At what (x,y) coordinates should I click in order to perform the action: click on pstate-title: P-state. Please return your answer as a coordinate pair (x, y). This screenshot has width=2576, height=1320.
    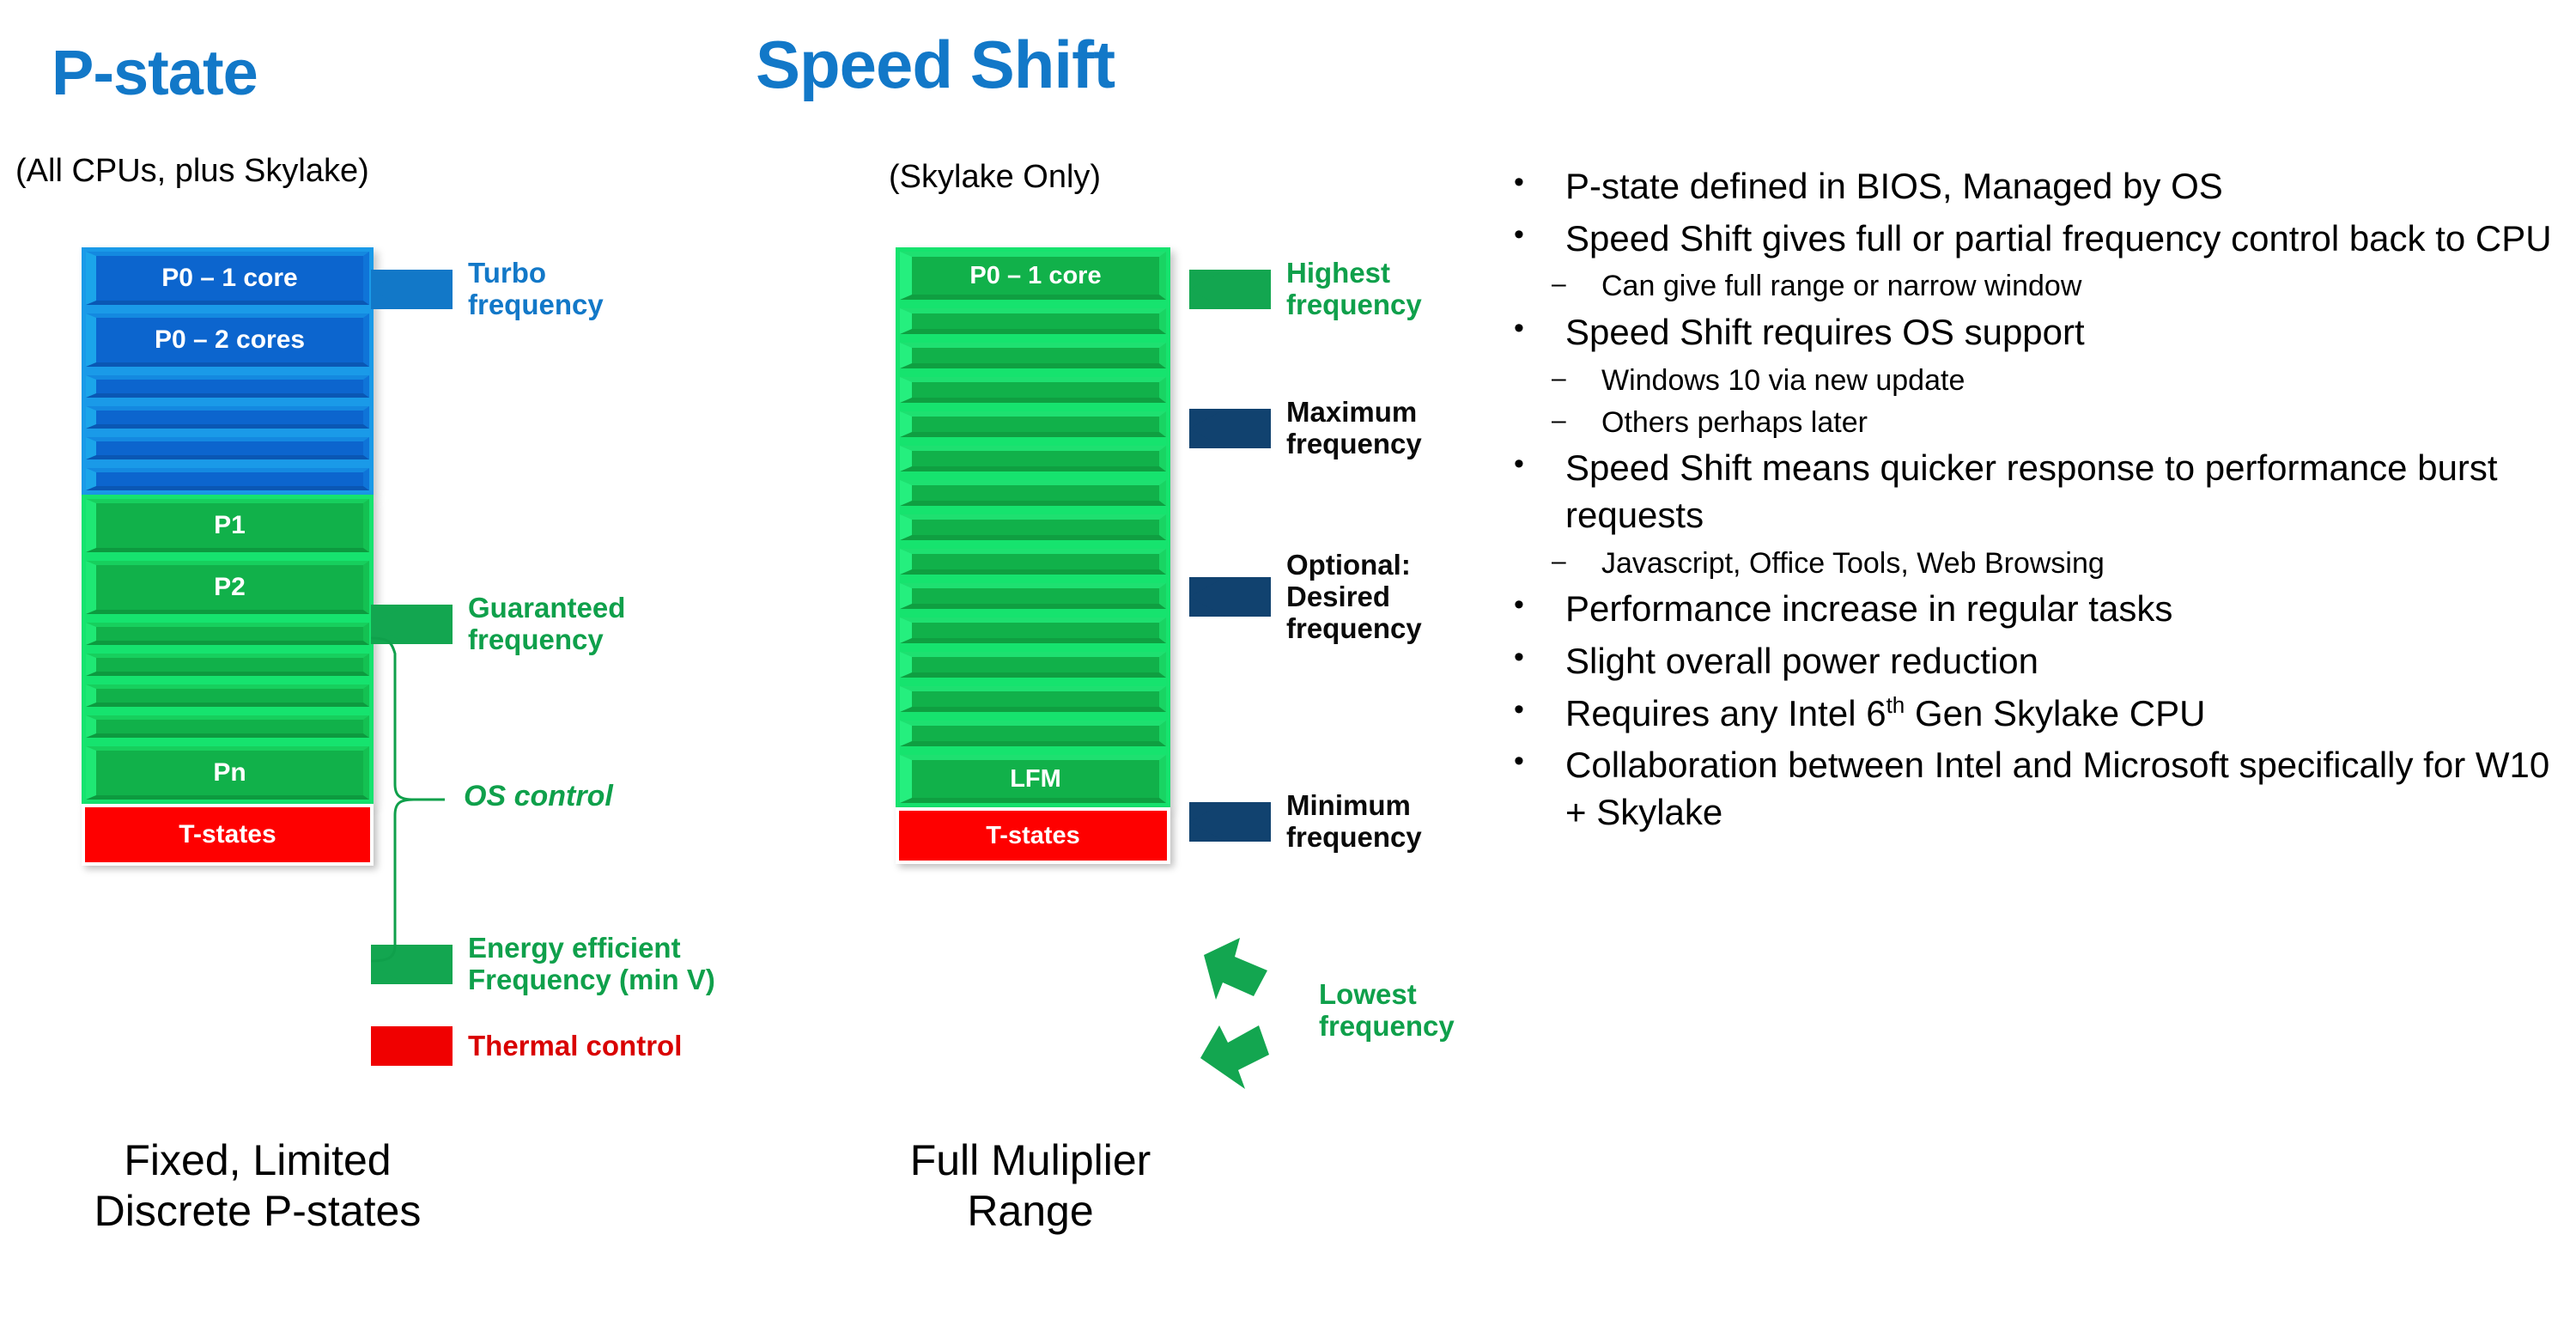
    Looking at the image, I should click on (155, 72).